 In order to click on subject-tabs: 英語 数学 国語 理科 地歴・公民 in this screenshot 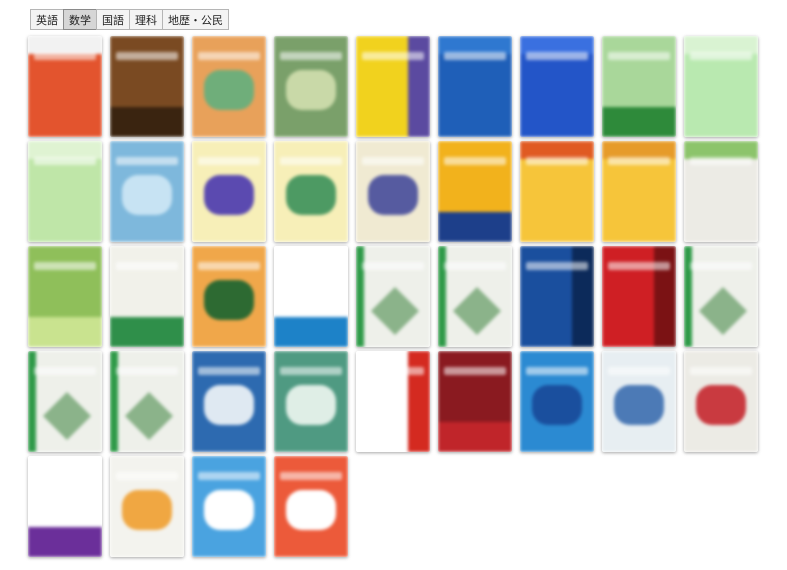, I will do `click(129, 19)`.